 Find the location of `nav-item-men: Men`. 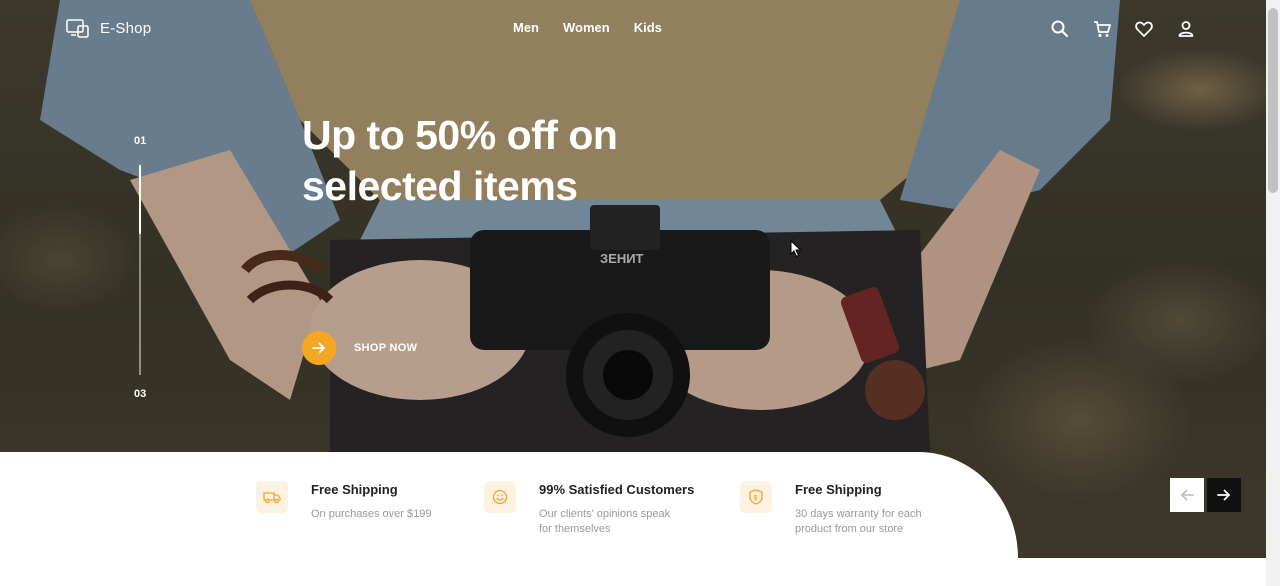

nav-item-men: Men is located at coordinates (526, 27).